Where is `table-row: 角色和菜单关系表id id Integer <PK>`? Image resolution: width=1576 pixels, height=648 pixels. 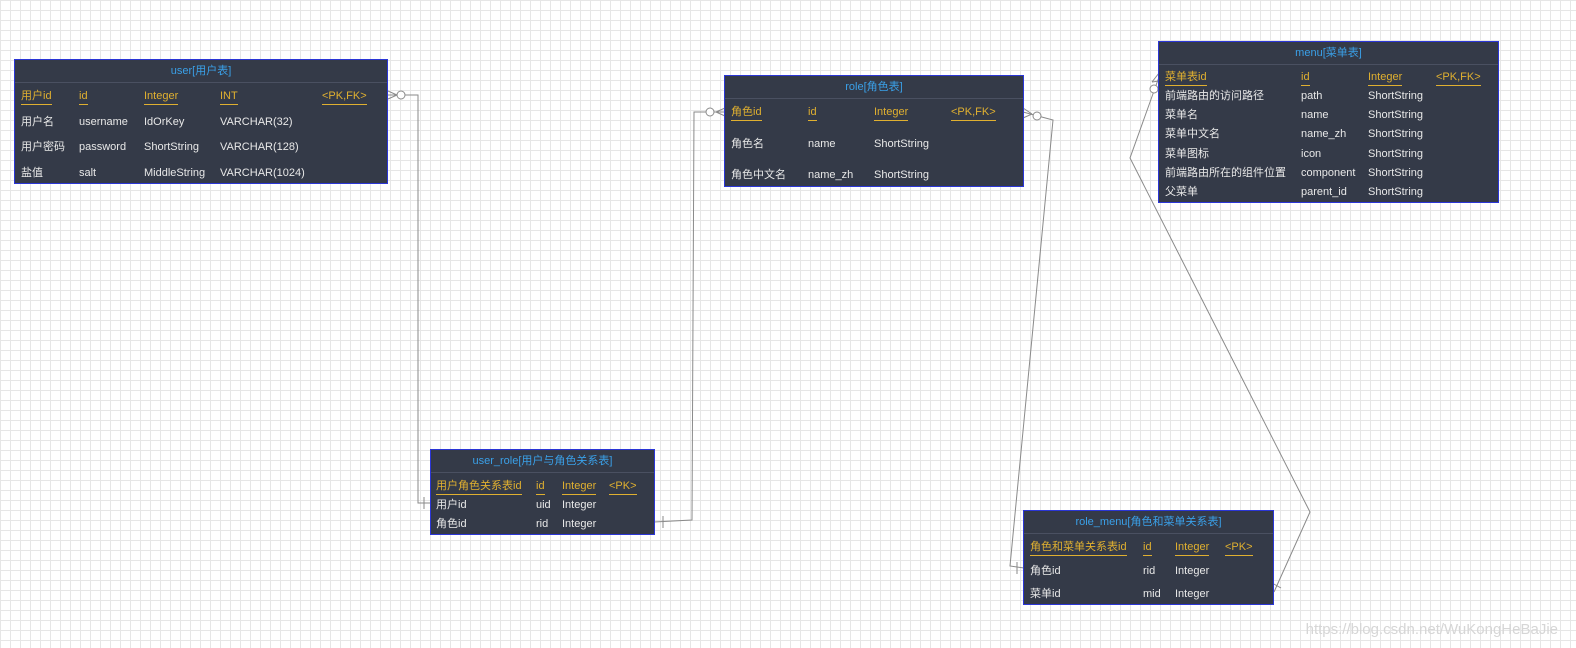
table-row: 角色和菜单关系表id id Integer <PK> is located at coordinates (1148, 548).